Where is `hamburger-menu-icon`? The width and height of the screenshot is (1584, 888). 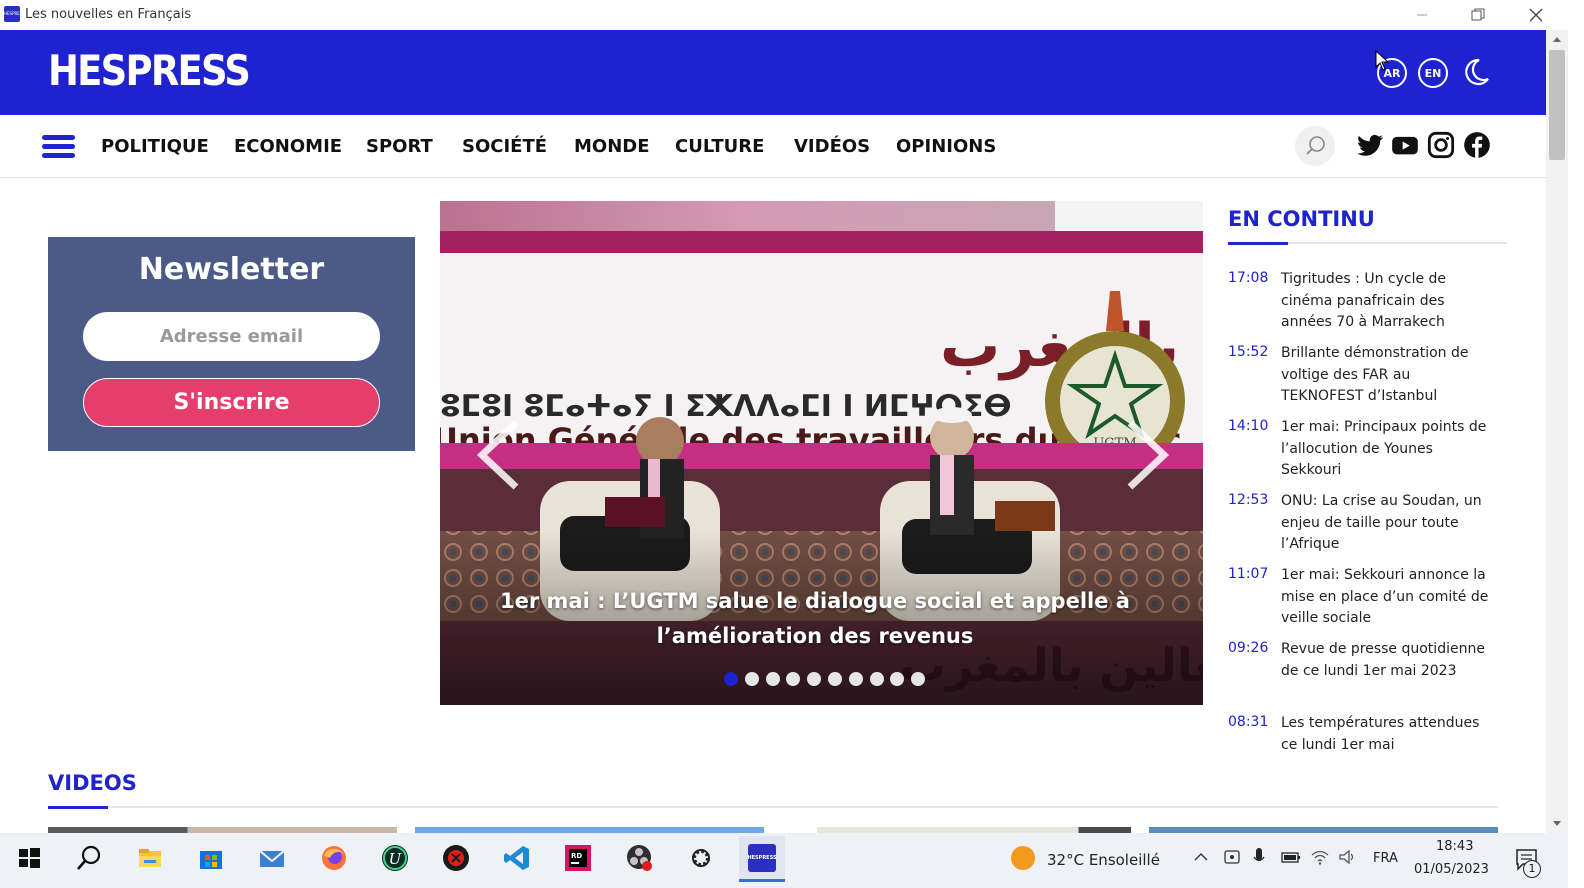 hamburger-menu-icon is located at coordinates (58, 146).